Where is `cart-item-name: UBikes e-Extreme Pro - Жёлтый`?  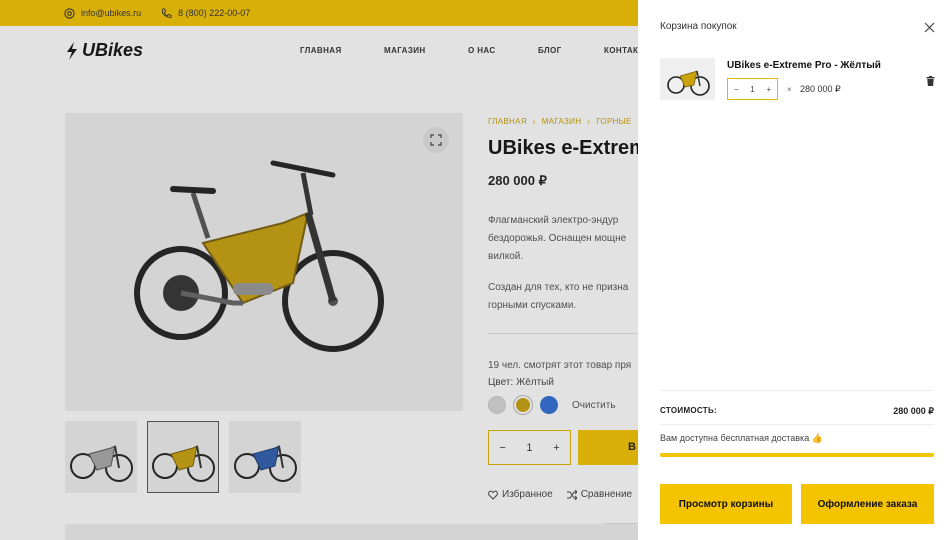
cart-item-name: UBikes e-Extreme Pro - Жёлтый is located at coordinates (804, 65).